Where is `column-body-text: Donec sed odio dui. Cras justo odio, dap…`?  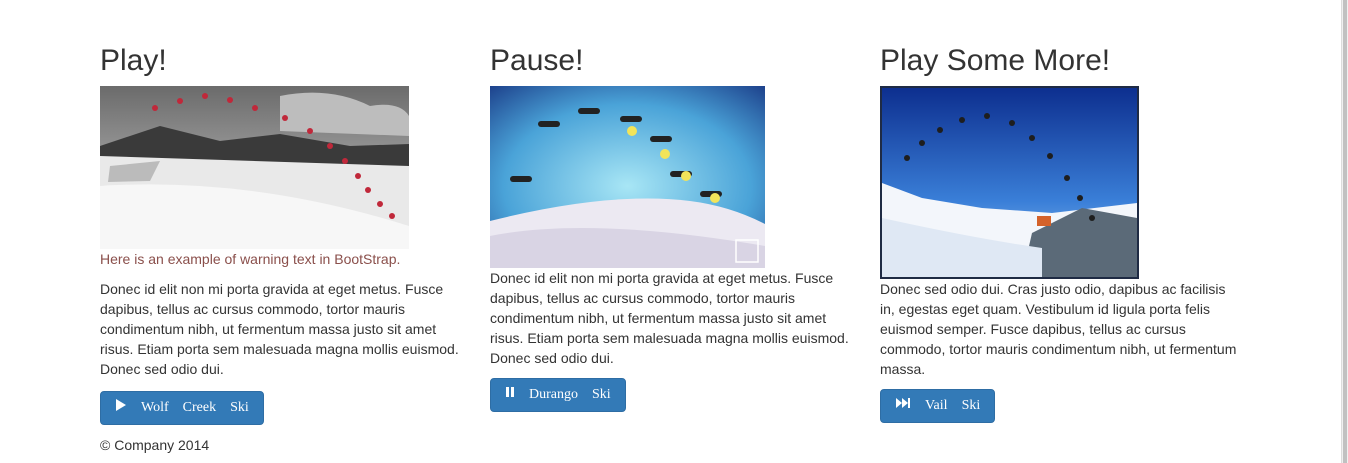 column-body-text: Donec sed odio dui. Cras justo odio, dap… is located at coordinates (1058, 329).